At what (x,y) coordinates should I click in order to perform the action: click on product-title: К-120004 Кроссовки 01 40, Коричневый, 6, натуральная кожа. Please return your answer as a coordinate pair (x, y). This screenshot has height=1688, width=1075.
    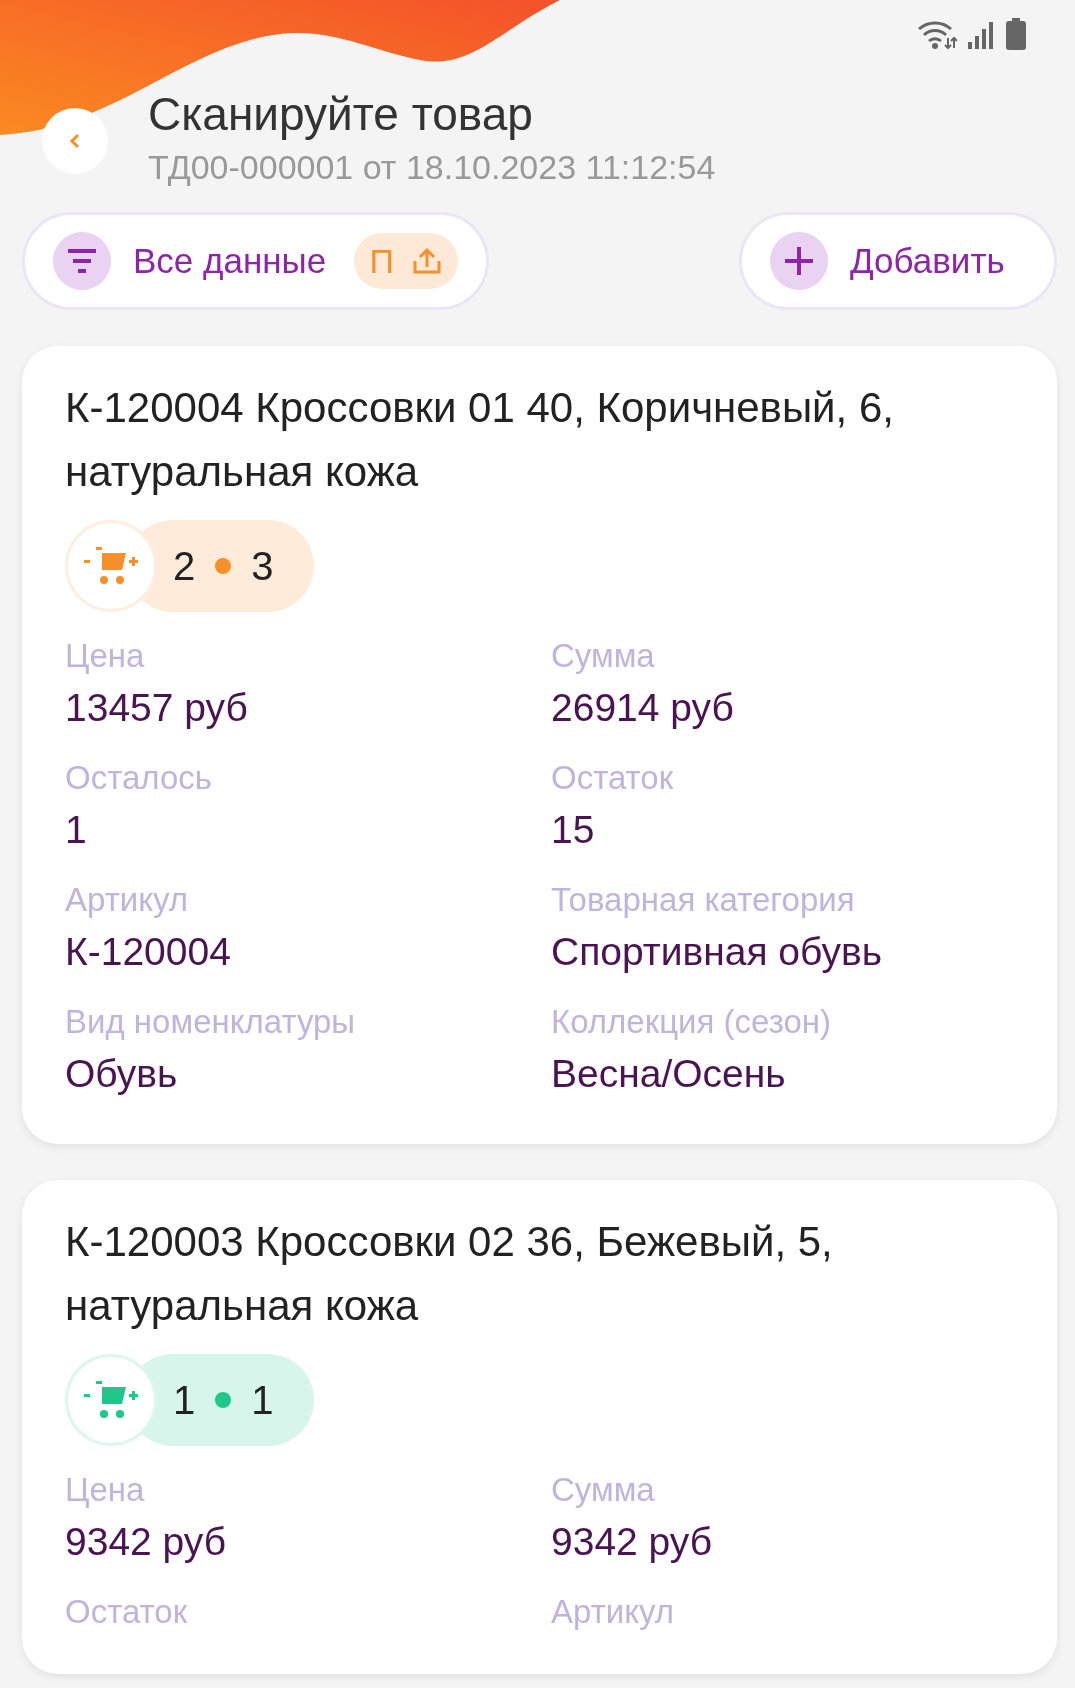
    Looking at the image, I should click on (480, 440).